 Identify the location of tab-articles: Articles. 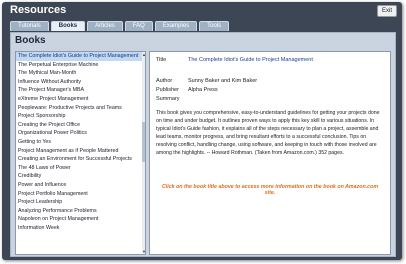
(105, 26).